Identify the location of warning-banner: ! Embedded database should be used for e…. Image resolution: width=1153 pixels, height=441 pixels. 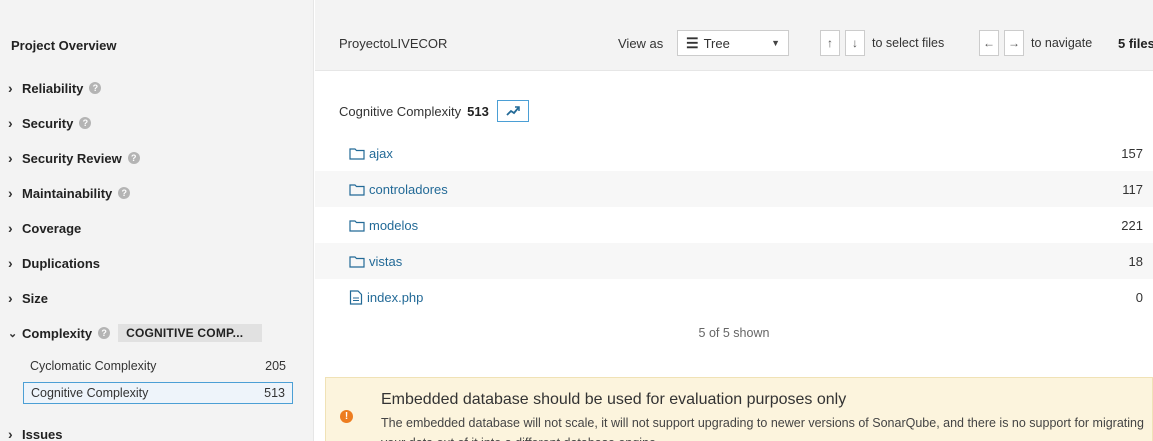
(739, 409).